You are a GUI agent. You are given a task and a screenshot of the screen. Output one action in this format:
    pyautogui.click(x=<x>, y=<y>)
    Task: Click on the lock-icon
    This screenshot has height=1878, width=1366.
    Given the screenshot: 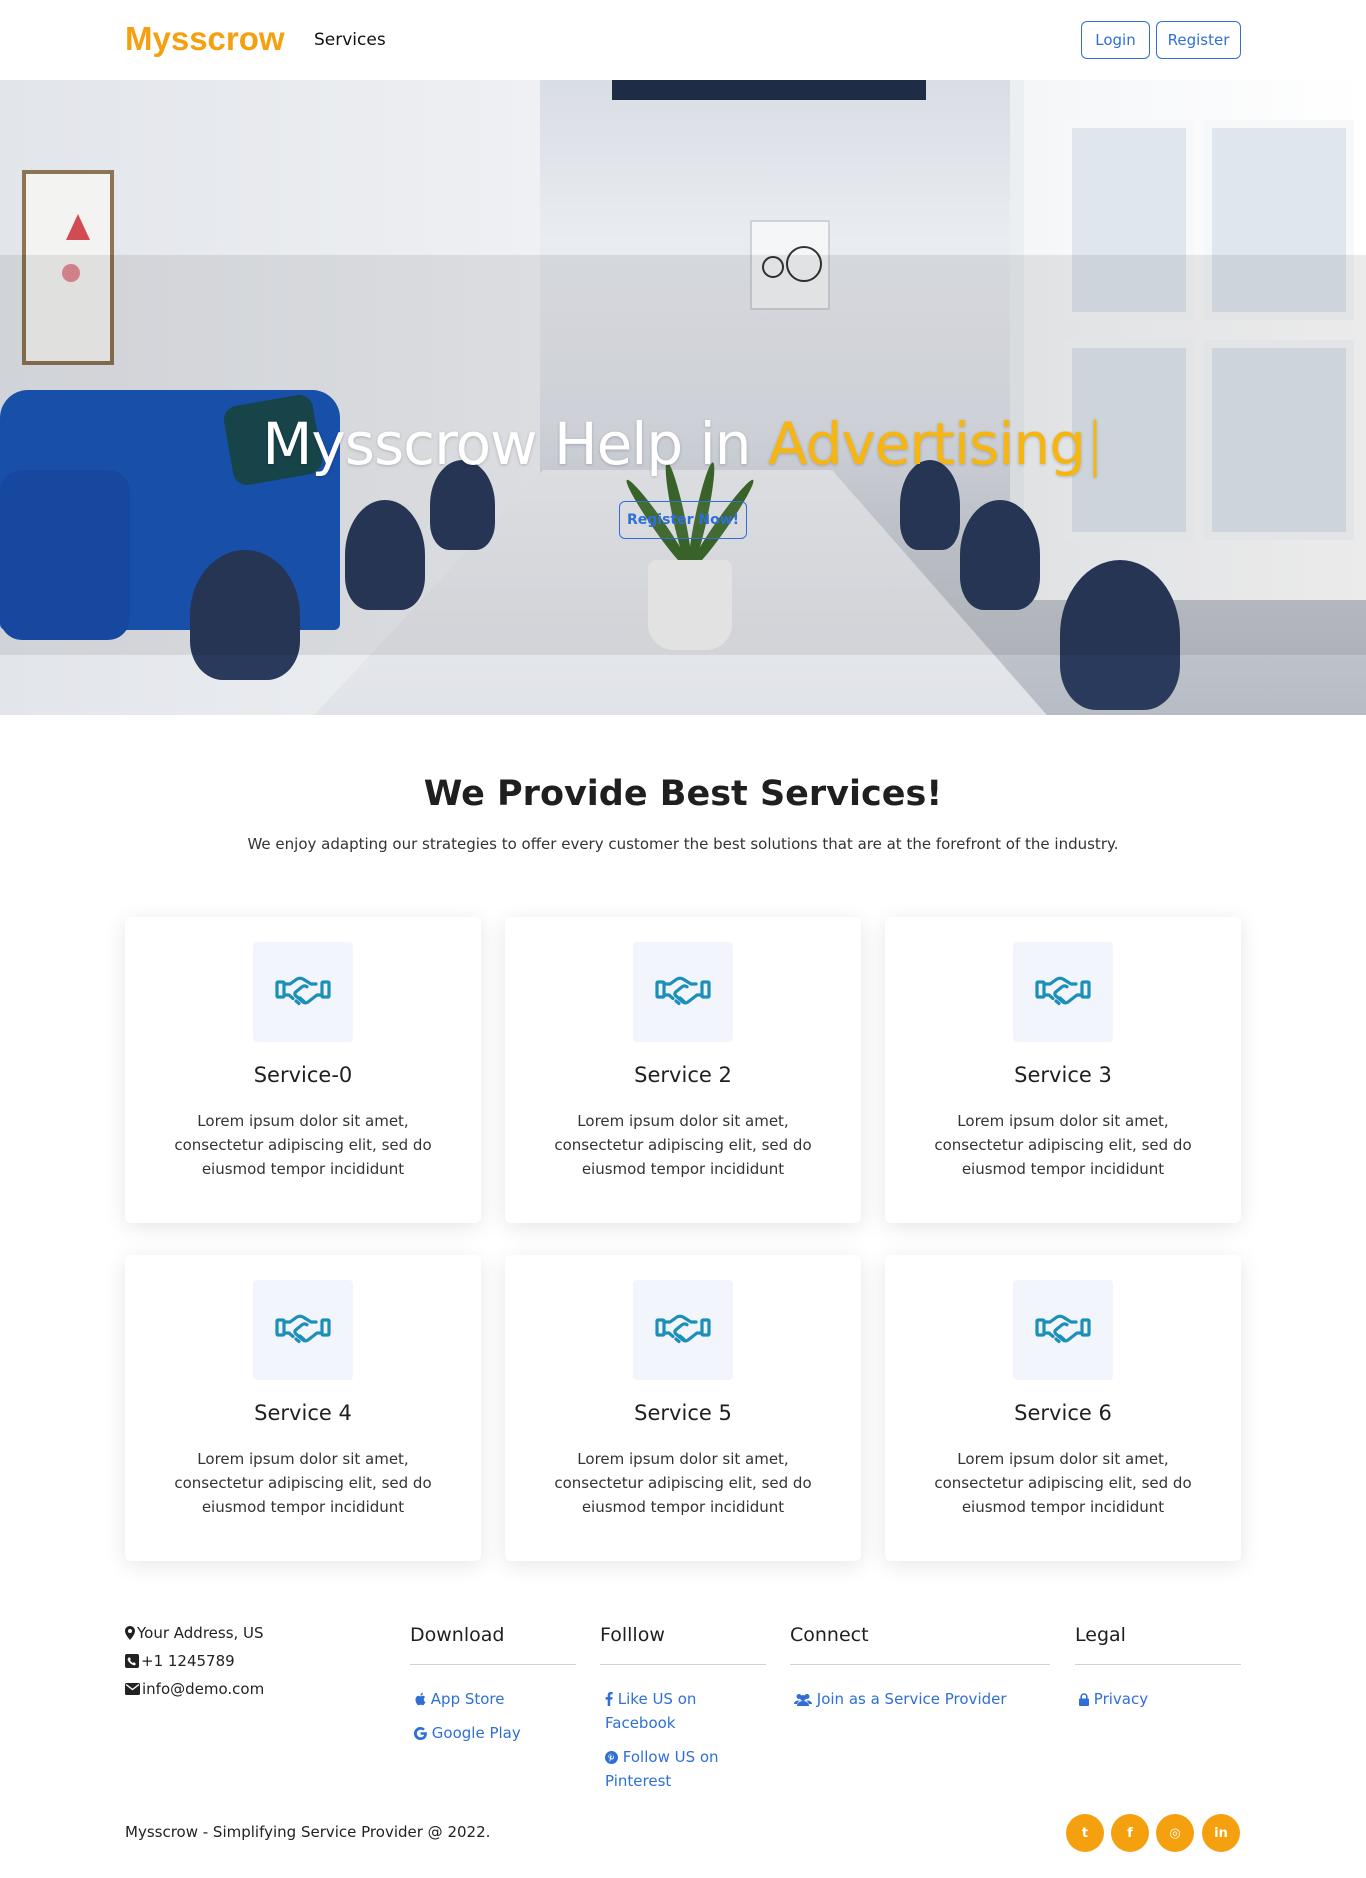 What is the action you would take?
    pyautogui.click(x=1084, y=1699)
    